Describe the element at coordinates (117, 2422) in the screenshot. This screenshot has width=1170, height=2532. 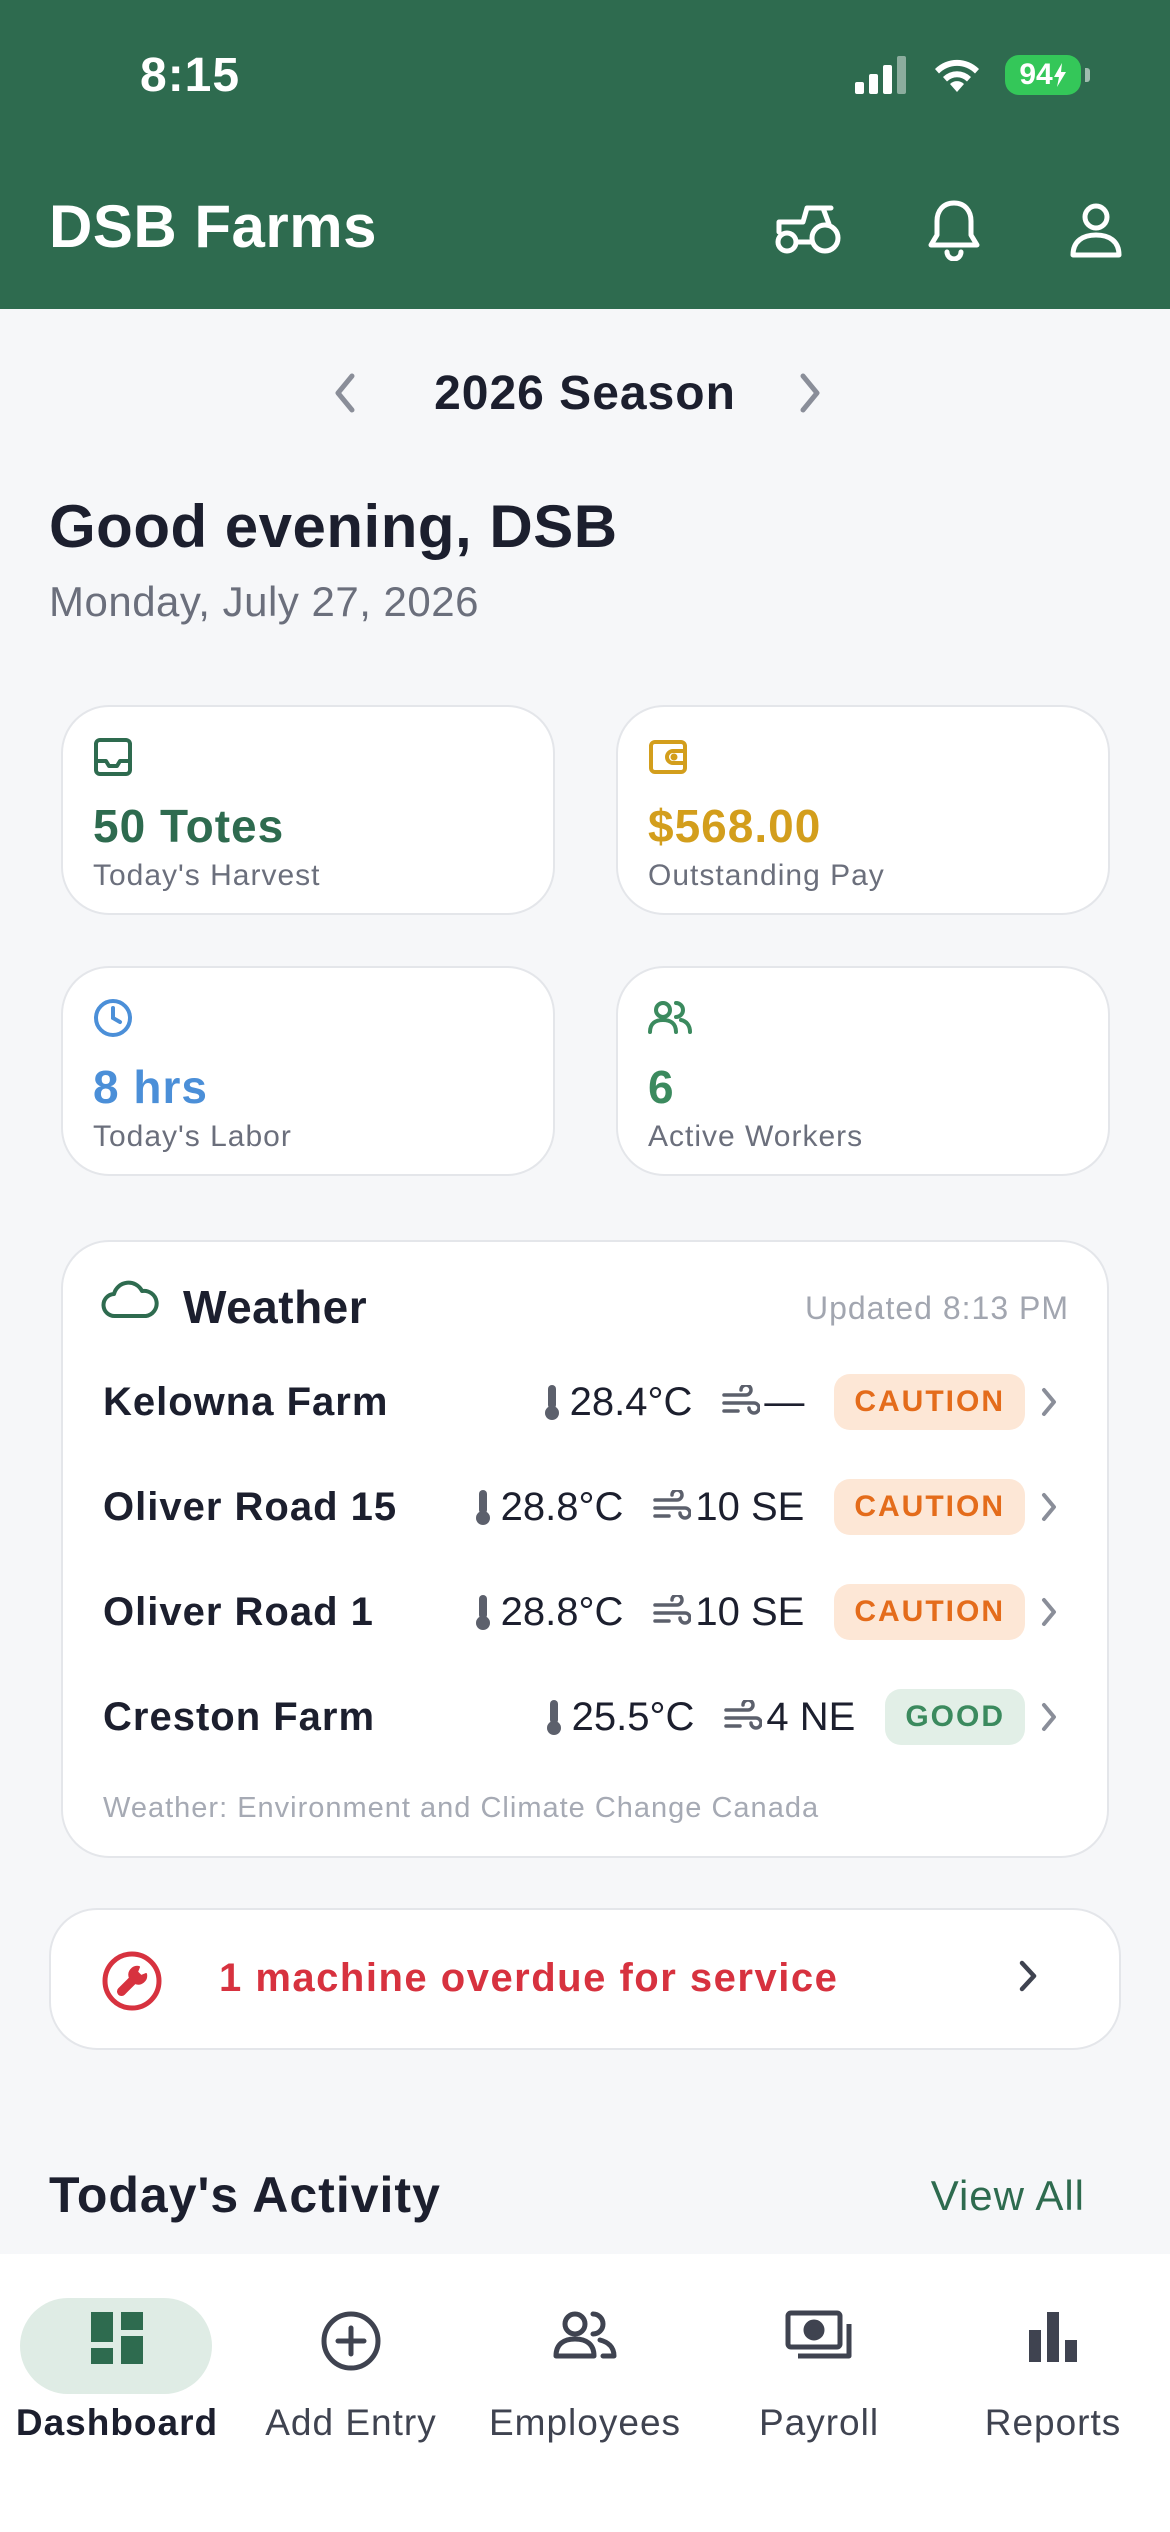
I see `tab-label: Dashboard` at that location.